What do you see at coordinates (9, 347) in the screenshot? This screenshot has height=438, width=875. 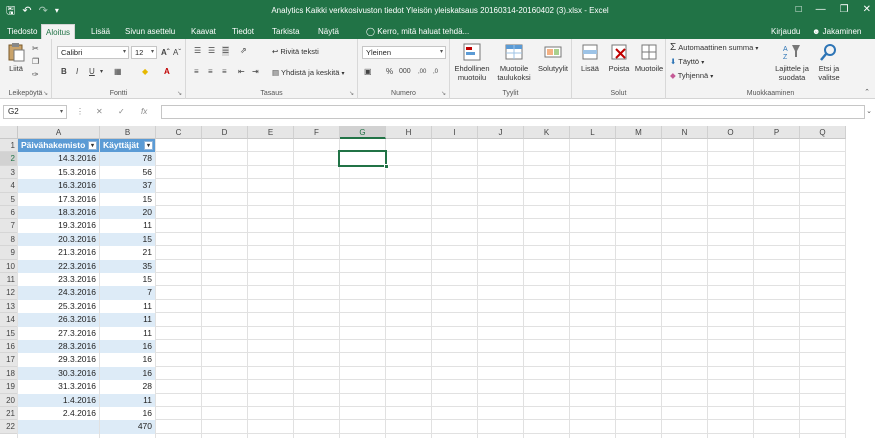 I see `row-header-16: 16` at bounding box center [9, 347].